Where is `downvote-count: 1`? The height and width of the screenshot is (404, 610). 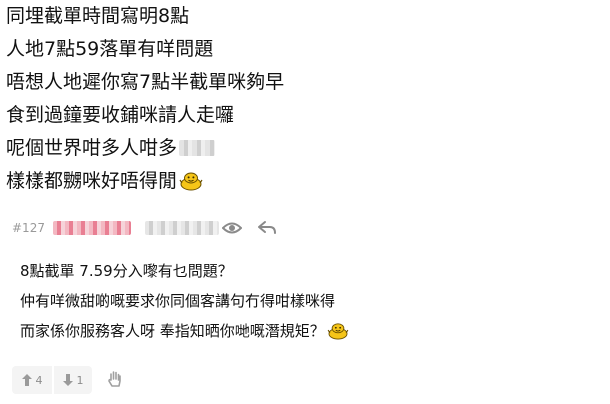 downvote-count: 1 is located at coordinates (80, 380).